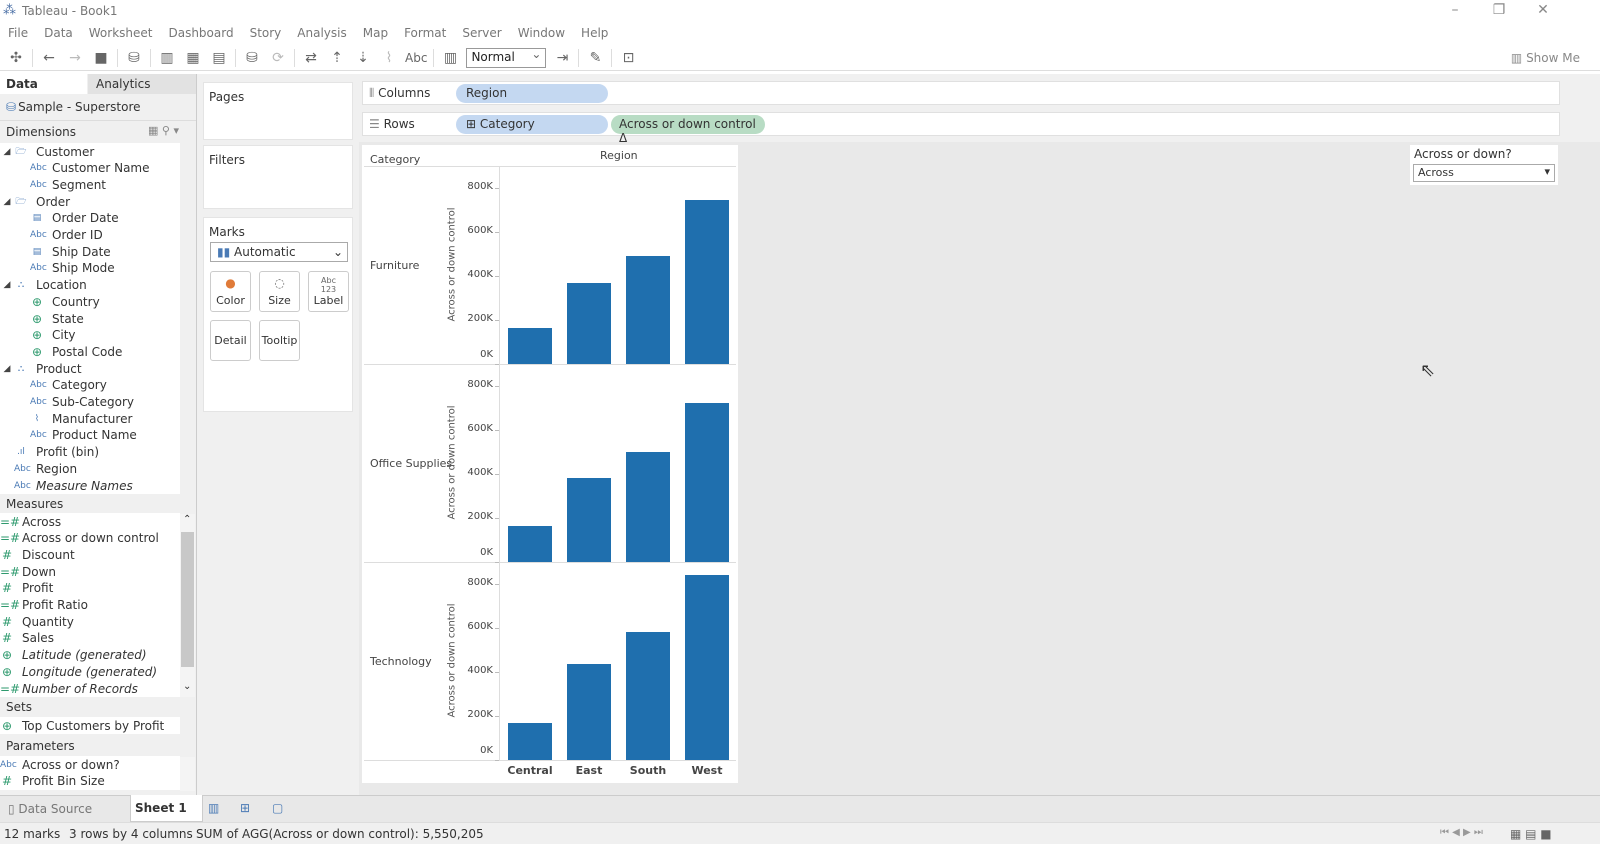 This screenshot has width=1600, height=860. I want to click on group-icon: ⌇, so click(389, 58).